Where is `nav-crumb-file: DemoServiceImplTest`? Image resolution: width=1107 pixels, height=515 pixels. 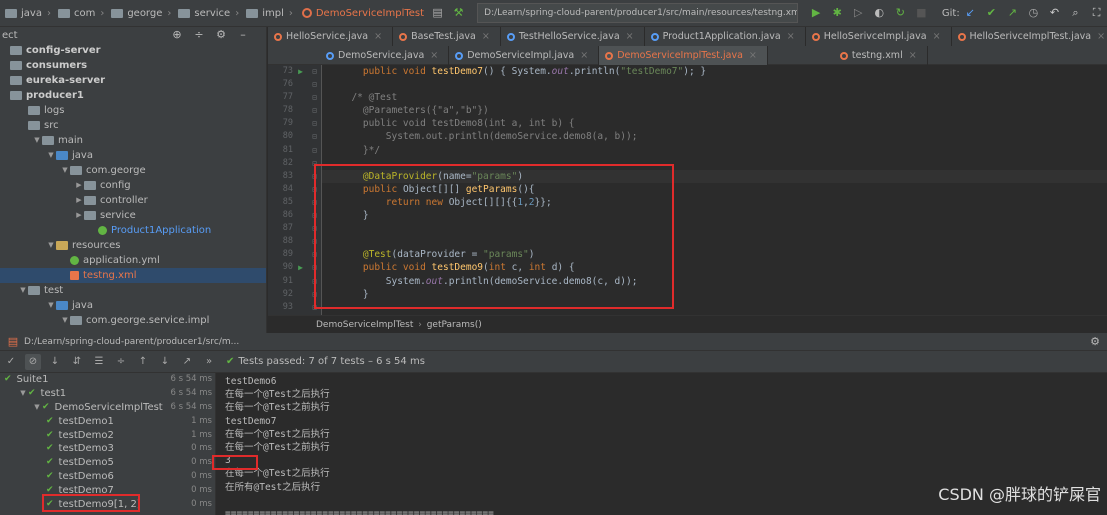 nav-crumb-file: DemoServiceImplTest is located at coordinates (361, 13).